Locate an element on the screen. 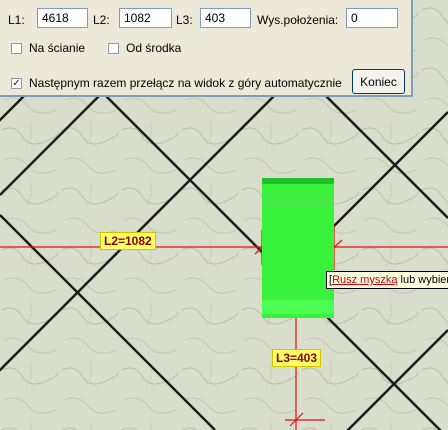 The height and width of the screenshot is (430, 448). height-label: Wys.położenia: is located at coordinates (298, 20).